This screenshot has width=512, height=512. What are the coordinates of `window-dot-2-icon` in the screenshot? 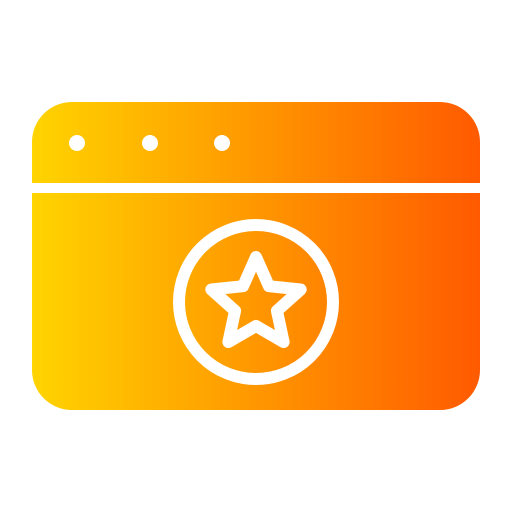 It's located at (150, 143).